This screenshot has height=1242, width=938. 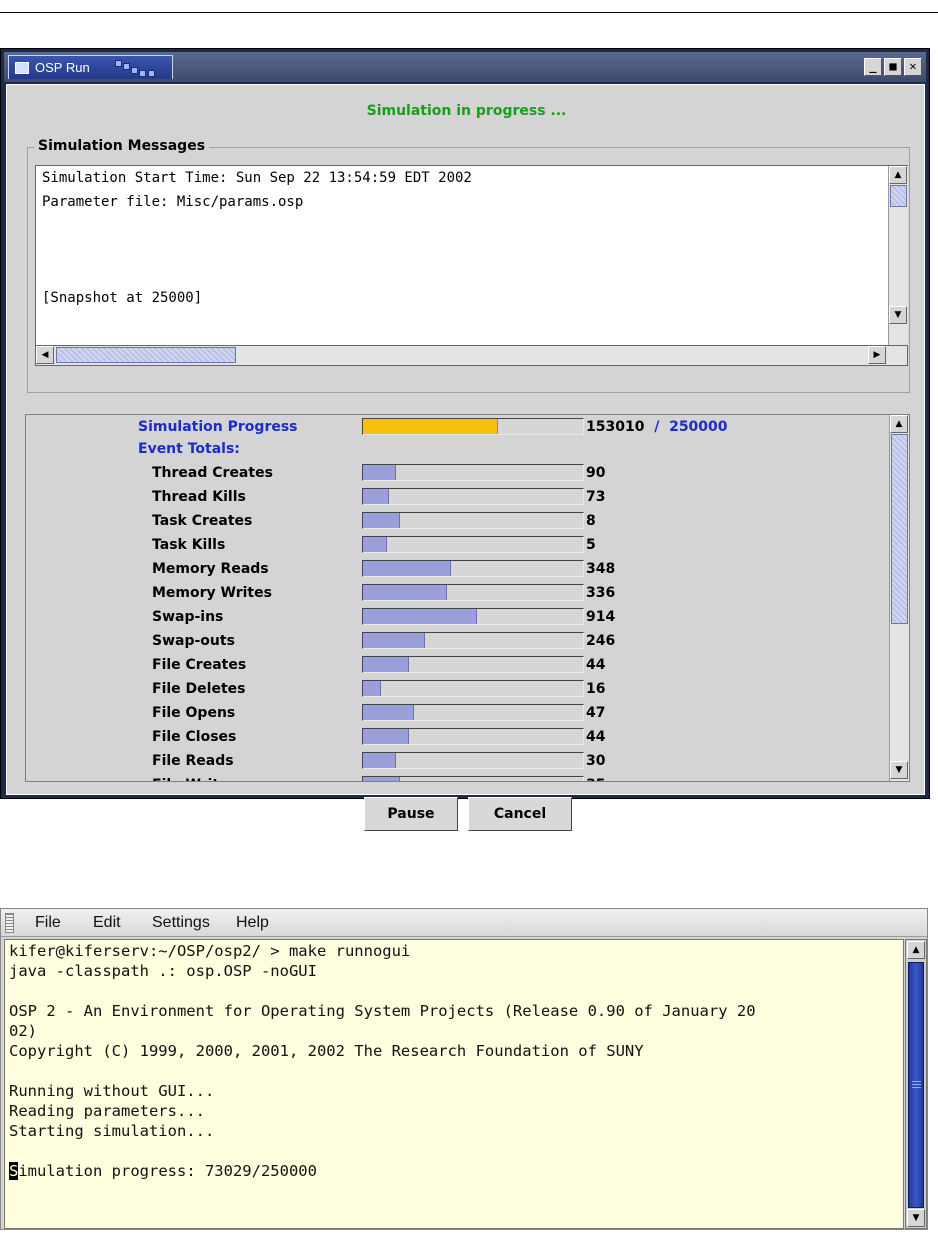 I want to click on terminal-scroll-down-arrow-icon: ▼, so click(x=916, y=1218).